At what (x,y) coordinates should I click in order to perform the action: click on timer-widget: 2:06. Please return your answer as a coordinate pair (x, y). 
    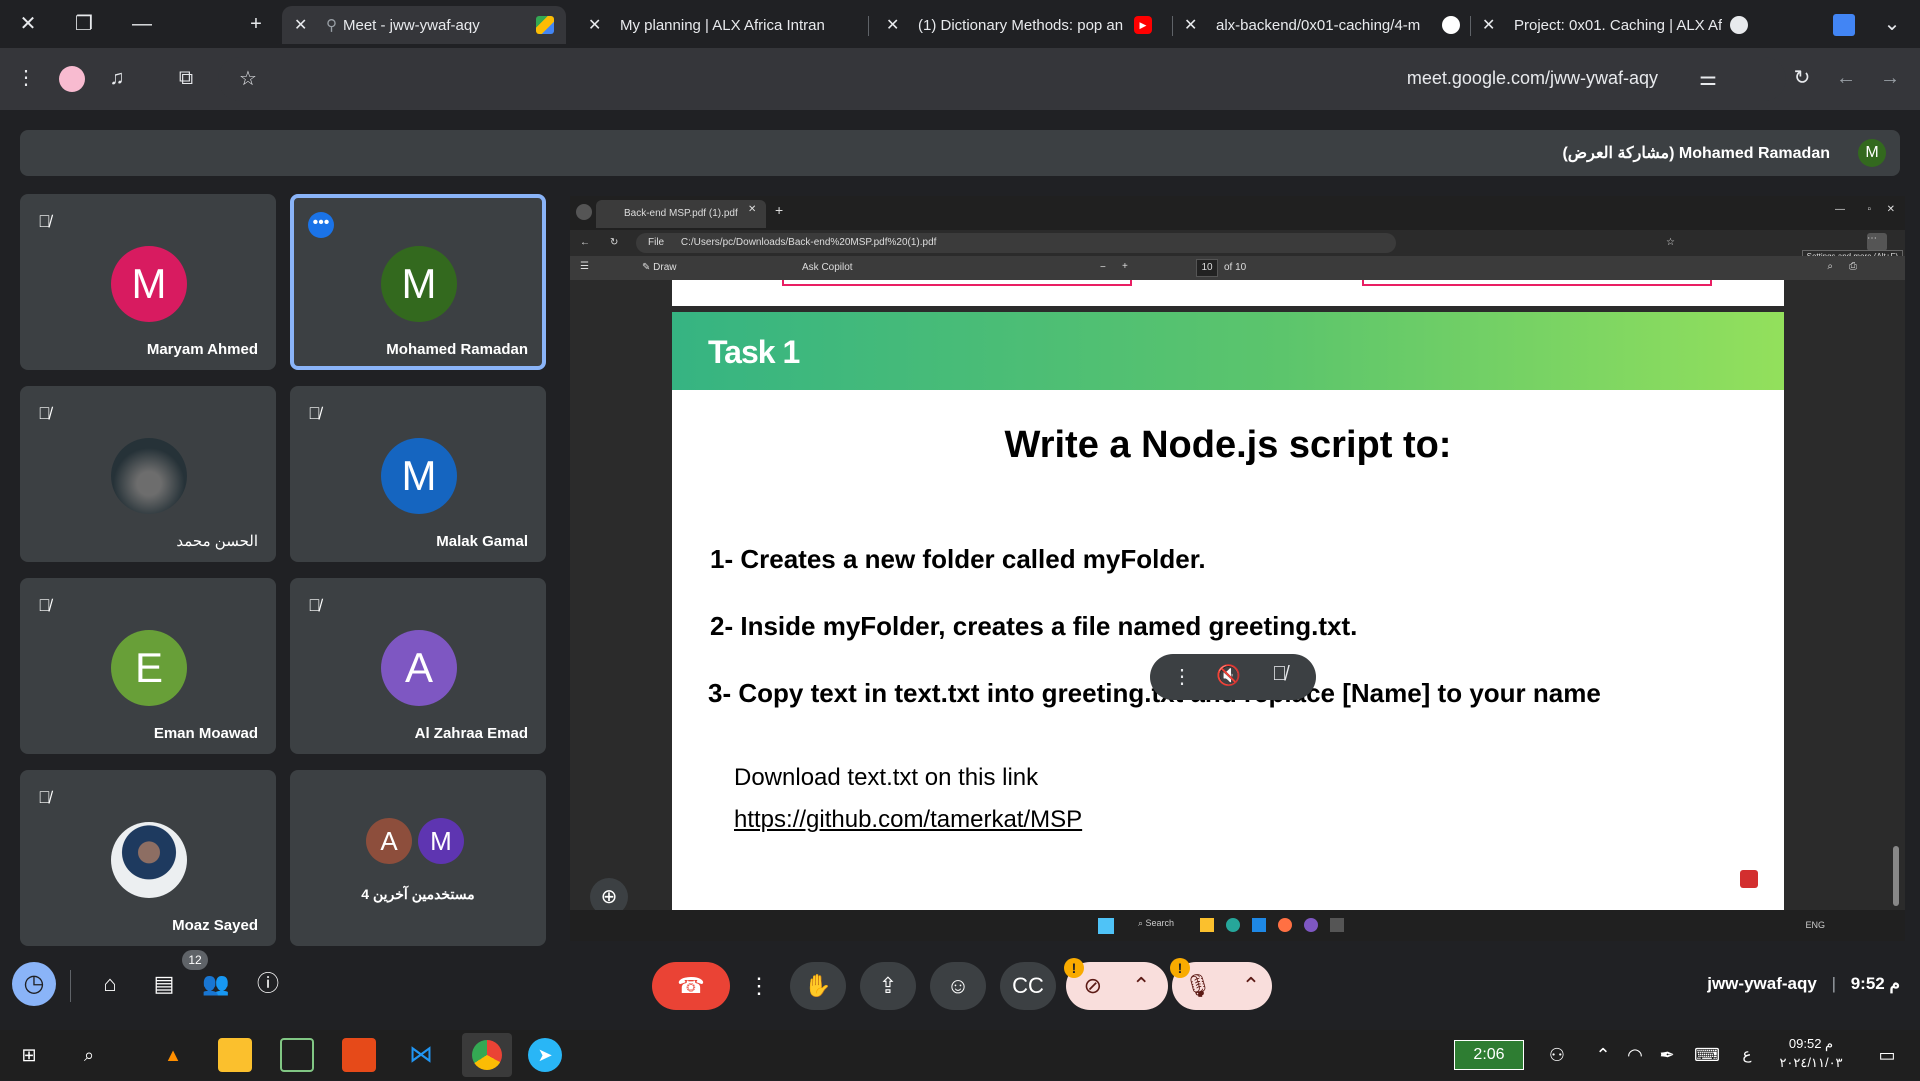
    Looking at the image, I should click on (1489, 1055).